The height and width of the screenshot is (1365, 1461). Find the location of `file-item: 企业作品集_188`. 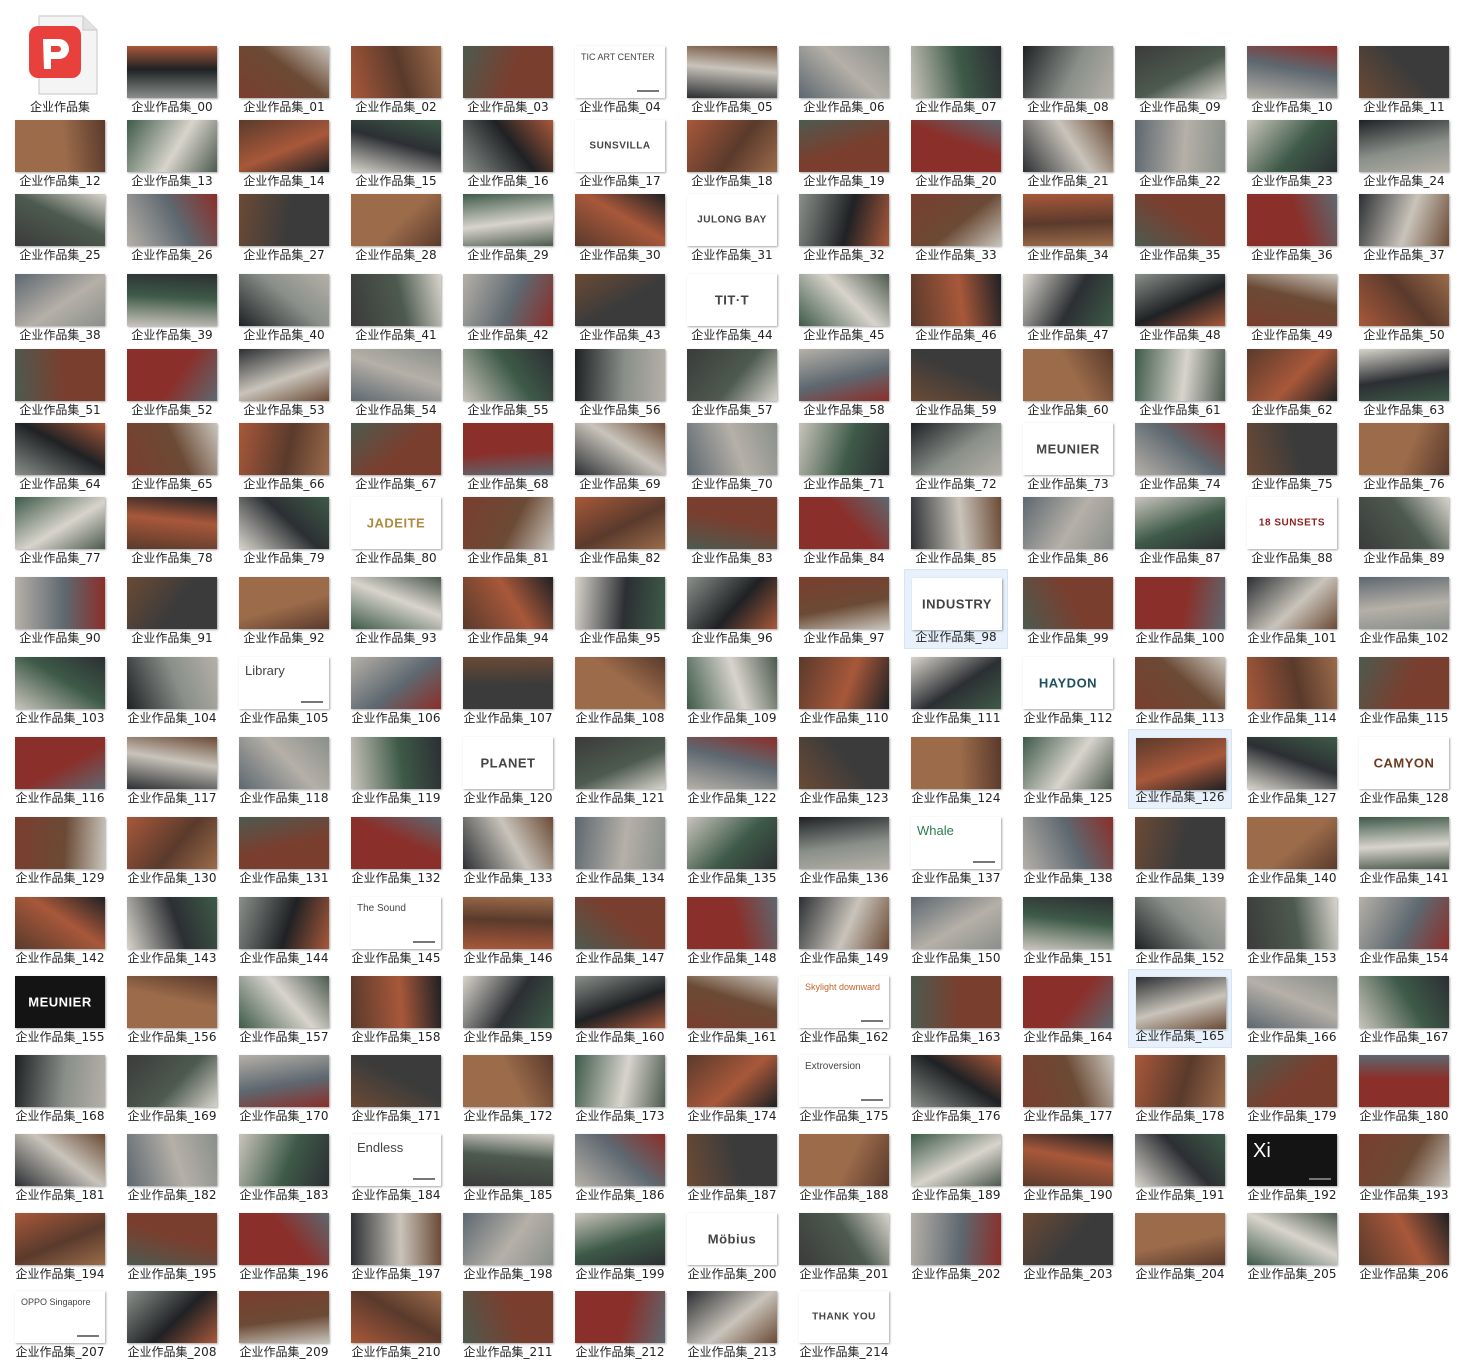

file-item: 企业作品集_188 is located at coordinates (844, 1166).